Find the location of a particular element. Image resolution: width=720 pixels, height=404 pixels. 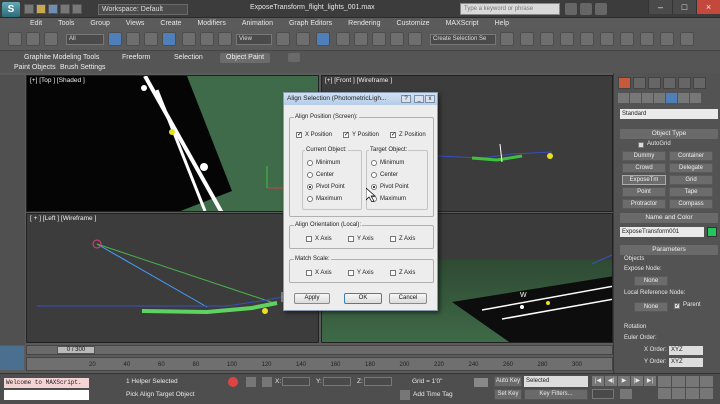

viewport-top-label: [+] [Top ] [Shaded ] is located at coordinates (57, 80).